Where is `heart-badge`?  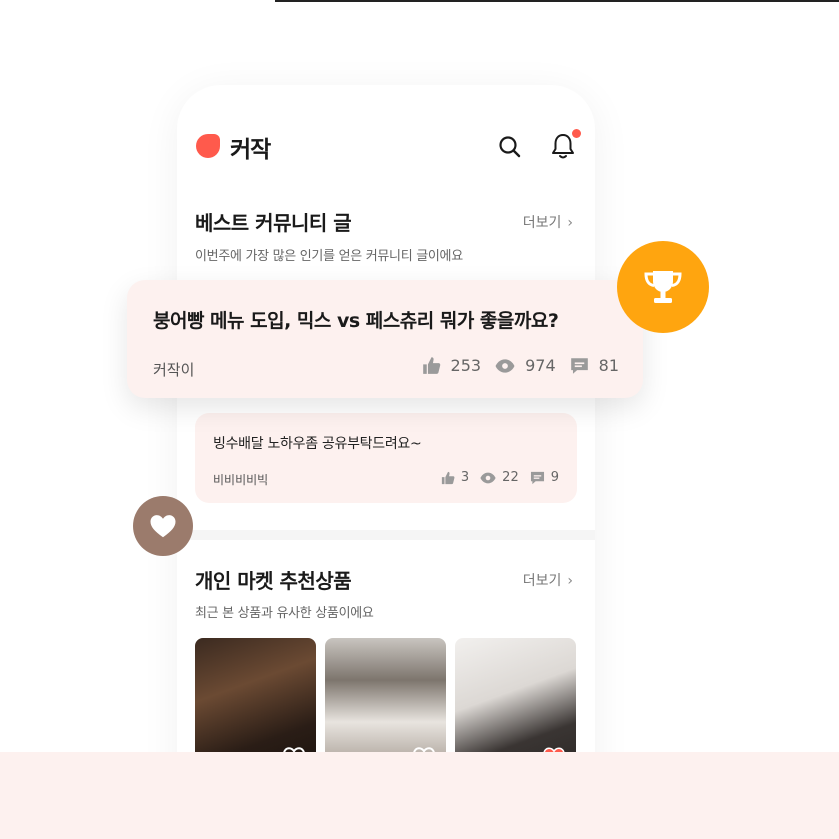
heart-badge is located at coordinates (163, 526).